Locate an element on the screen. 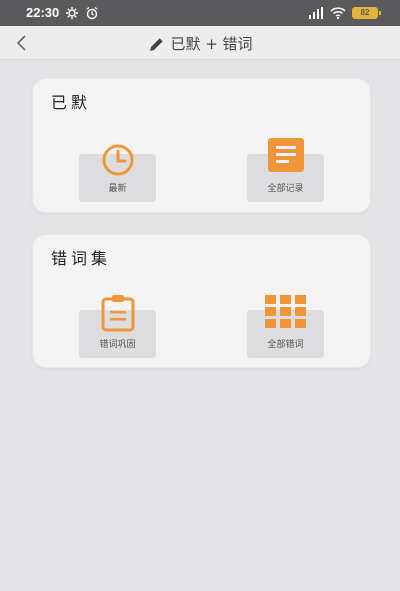  all-wrong-words-button: 全部错词 is located at coordinates (285, 326).